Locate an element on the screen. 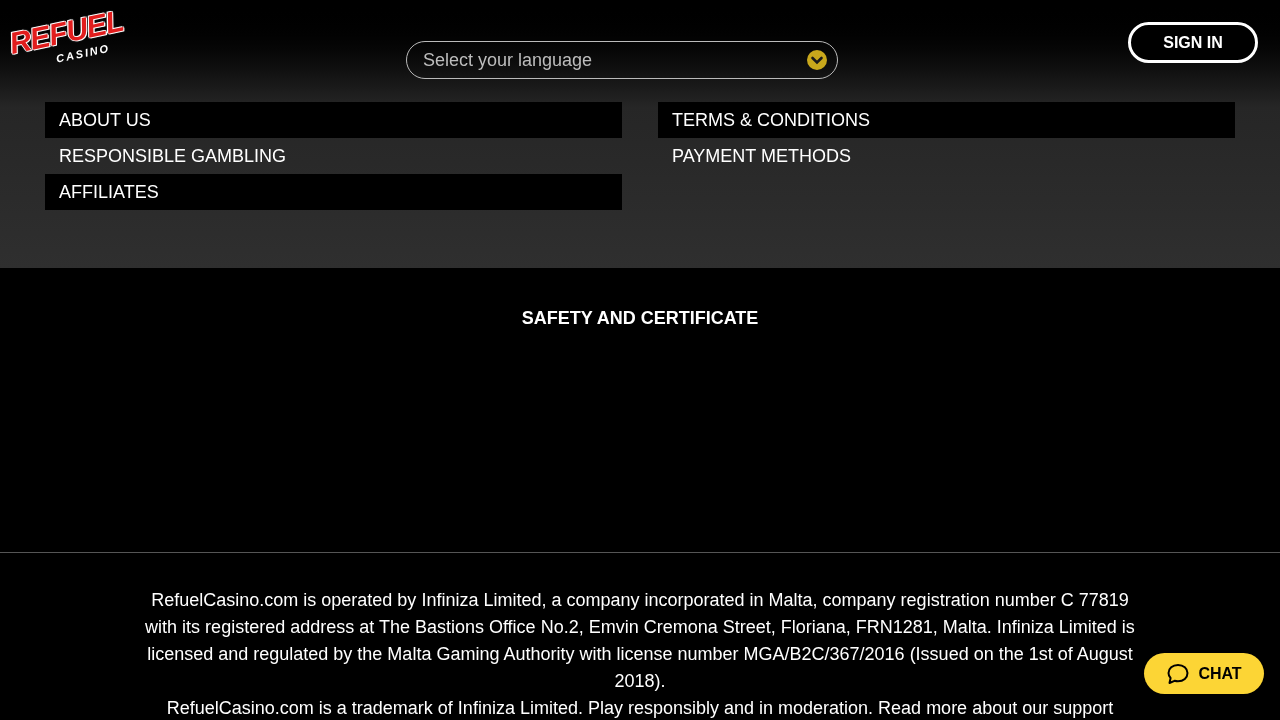  footer-link: RESPONSIBLE GAMBLING is located at coordinates (333, 156).